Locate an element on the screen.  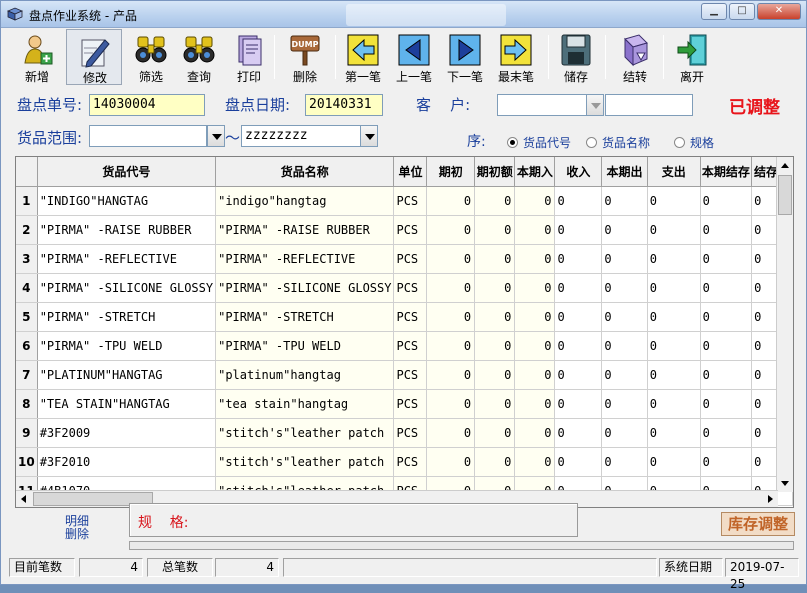
scroll-left-arrow-icon is located at coordinates (23, 499).